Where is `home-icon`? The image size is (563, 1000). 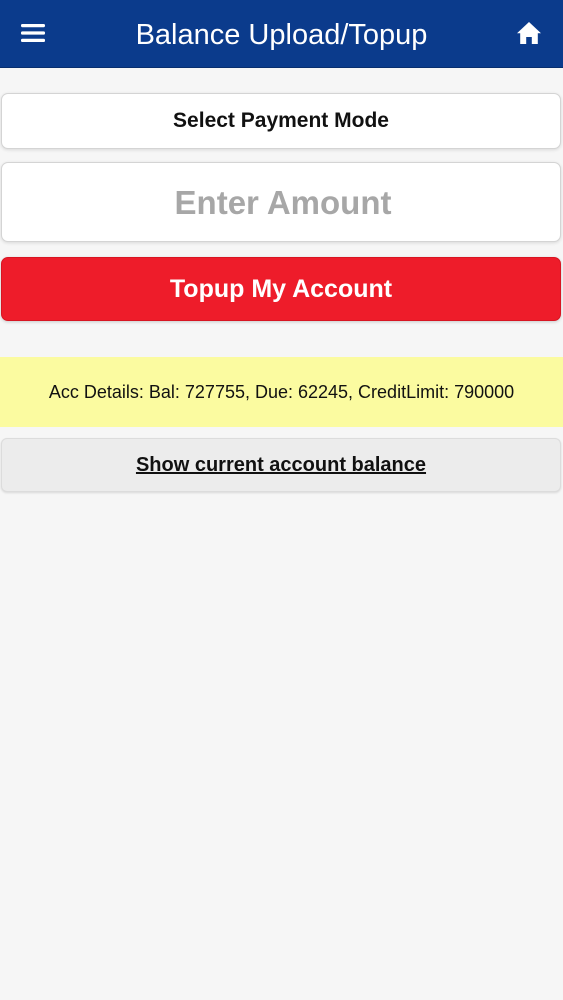 home-icon is located at coordinates (529, 35).